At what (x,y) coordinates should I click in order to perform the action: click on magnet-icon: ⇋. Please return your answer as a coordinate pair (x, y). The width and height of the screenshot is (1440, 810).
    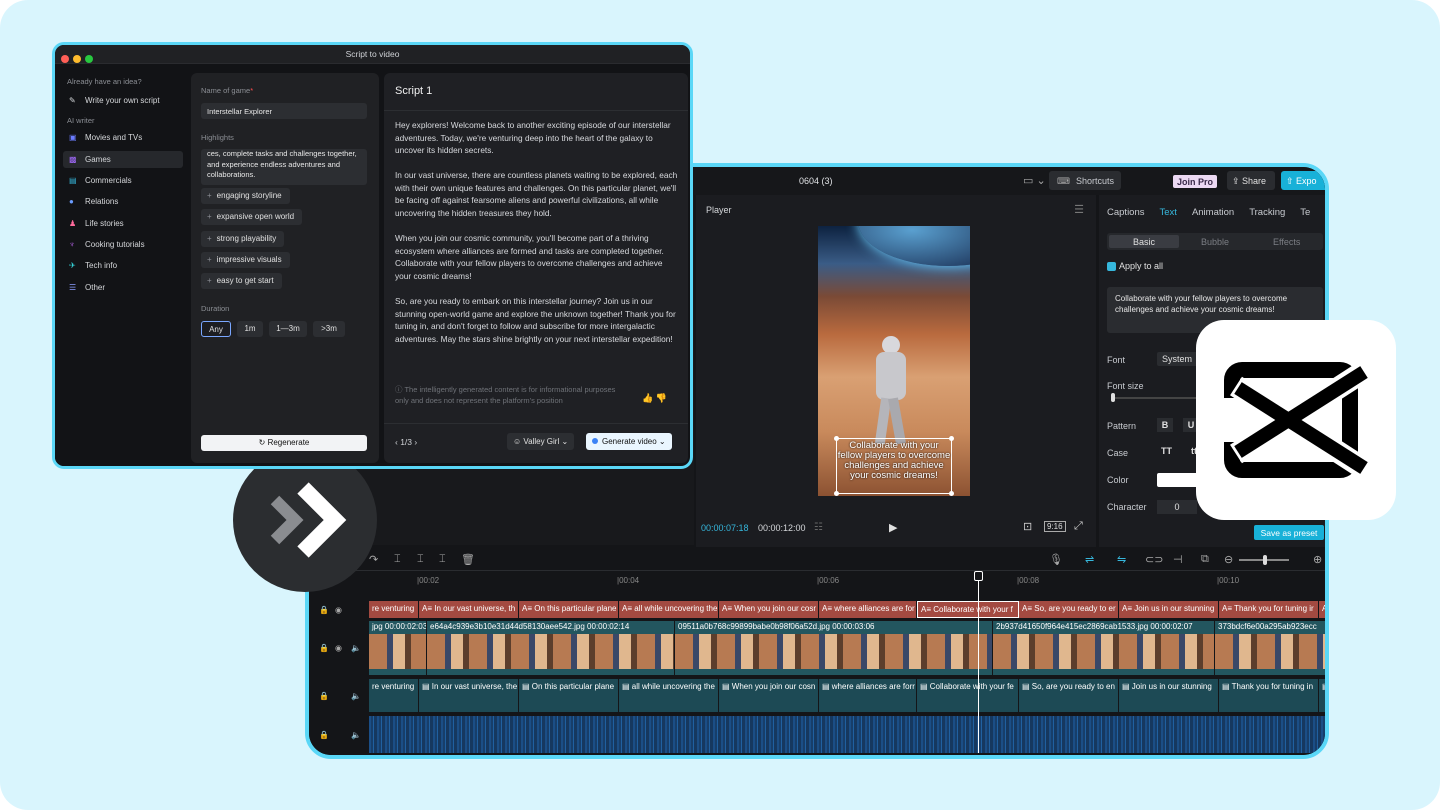
    Looking at the image, I should click on (1121, 559).